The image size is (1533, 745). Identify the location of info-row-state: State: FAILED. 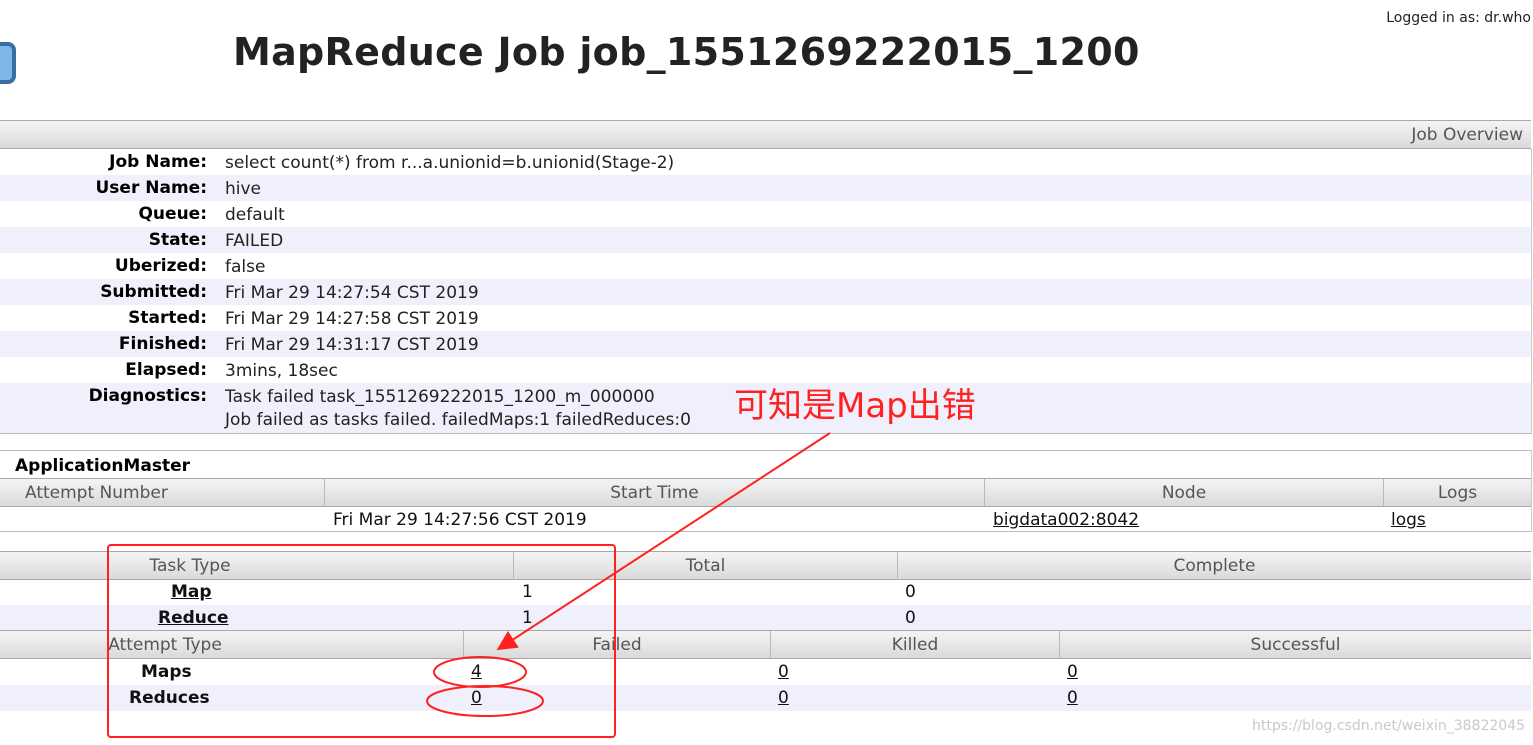
(765, 240).